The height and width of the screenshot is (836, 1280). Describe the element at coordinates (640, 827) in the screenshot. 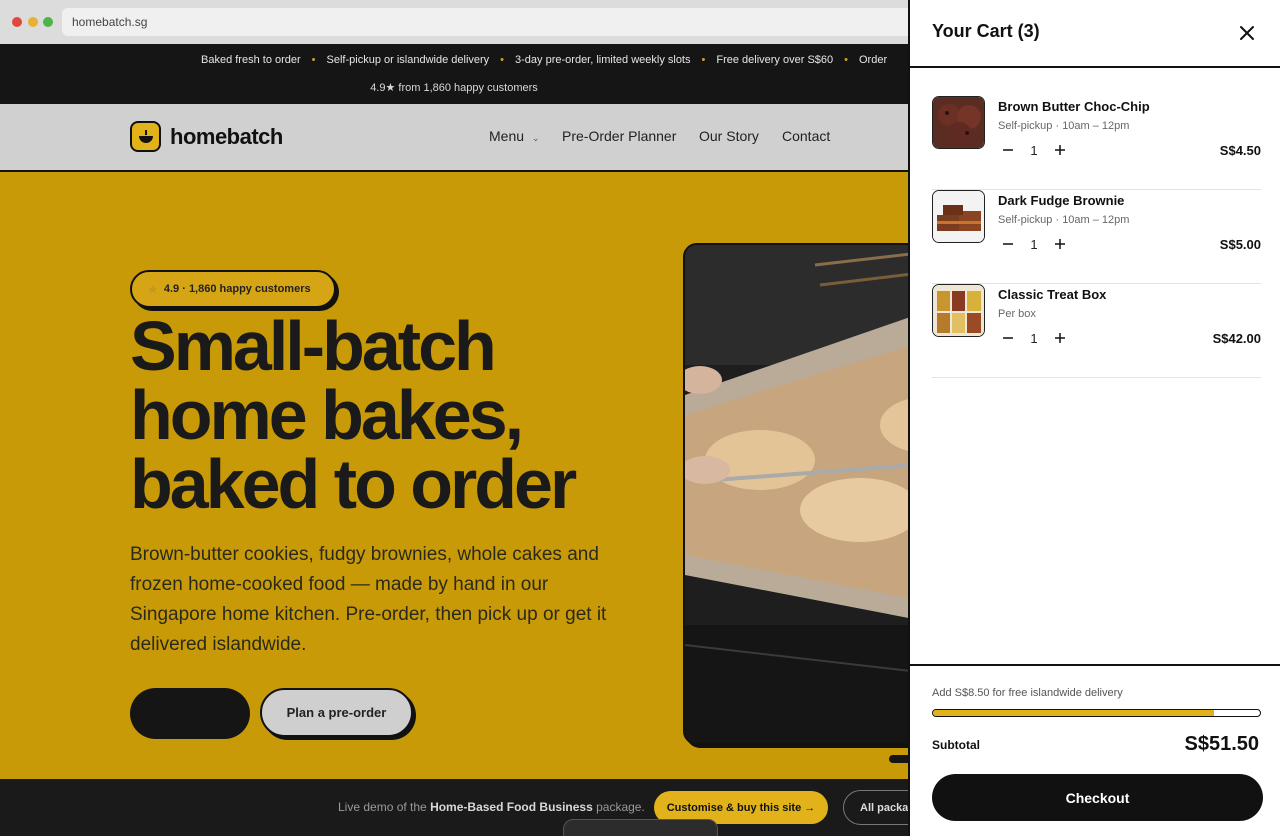

I see `floating-toolbar` at that location.